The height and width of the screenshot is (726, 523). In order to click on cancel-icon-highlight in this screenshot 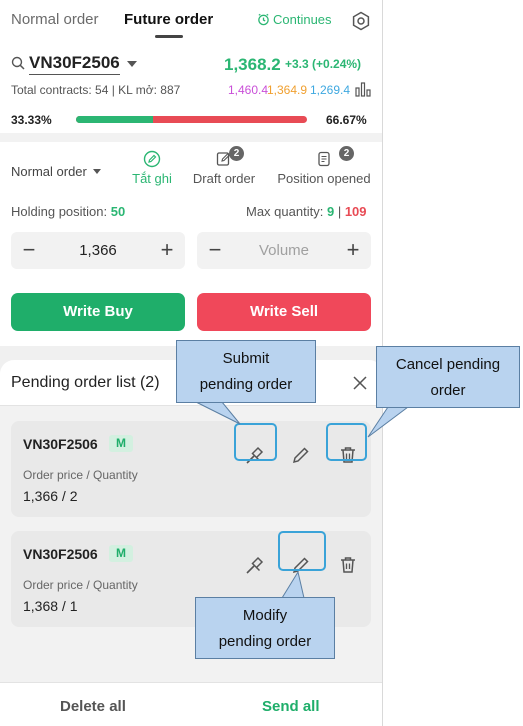, I will do `click(346, 442)`.